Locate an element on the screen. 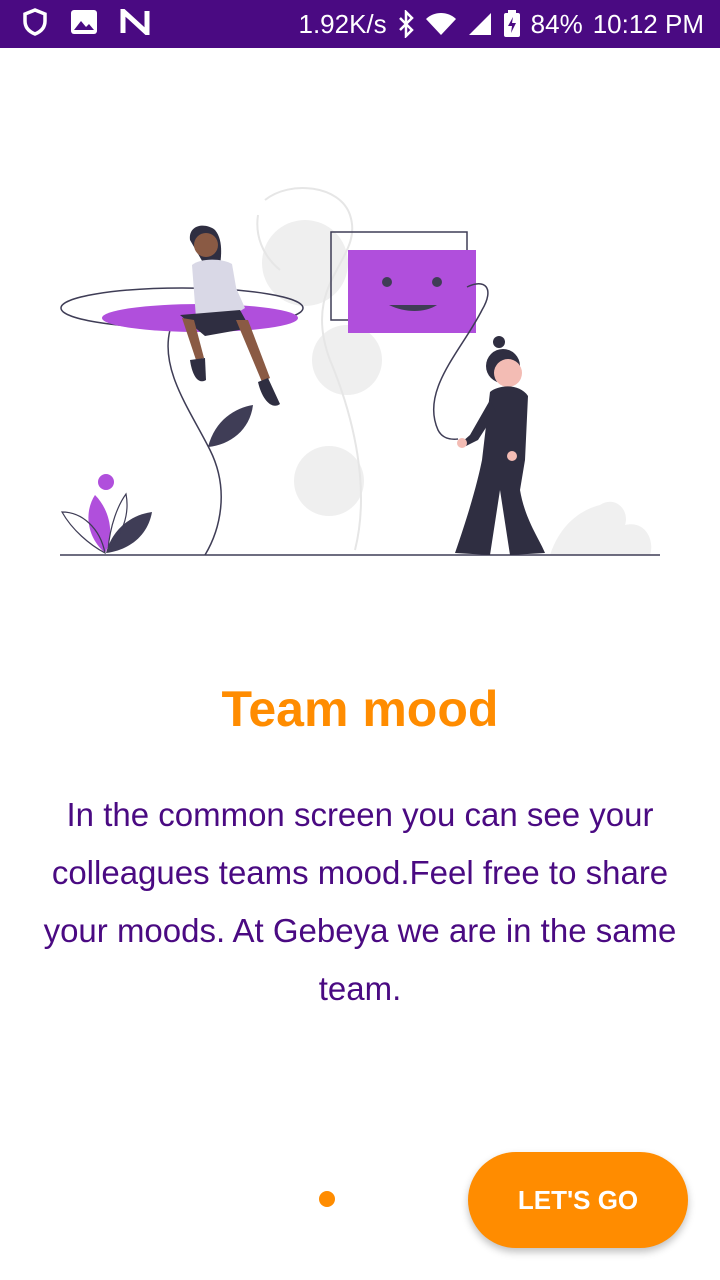  battery-icon is located at coordinates (512, 24).